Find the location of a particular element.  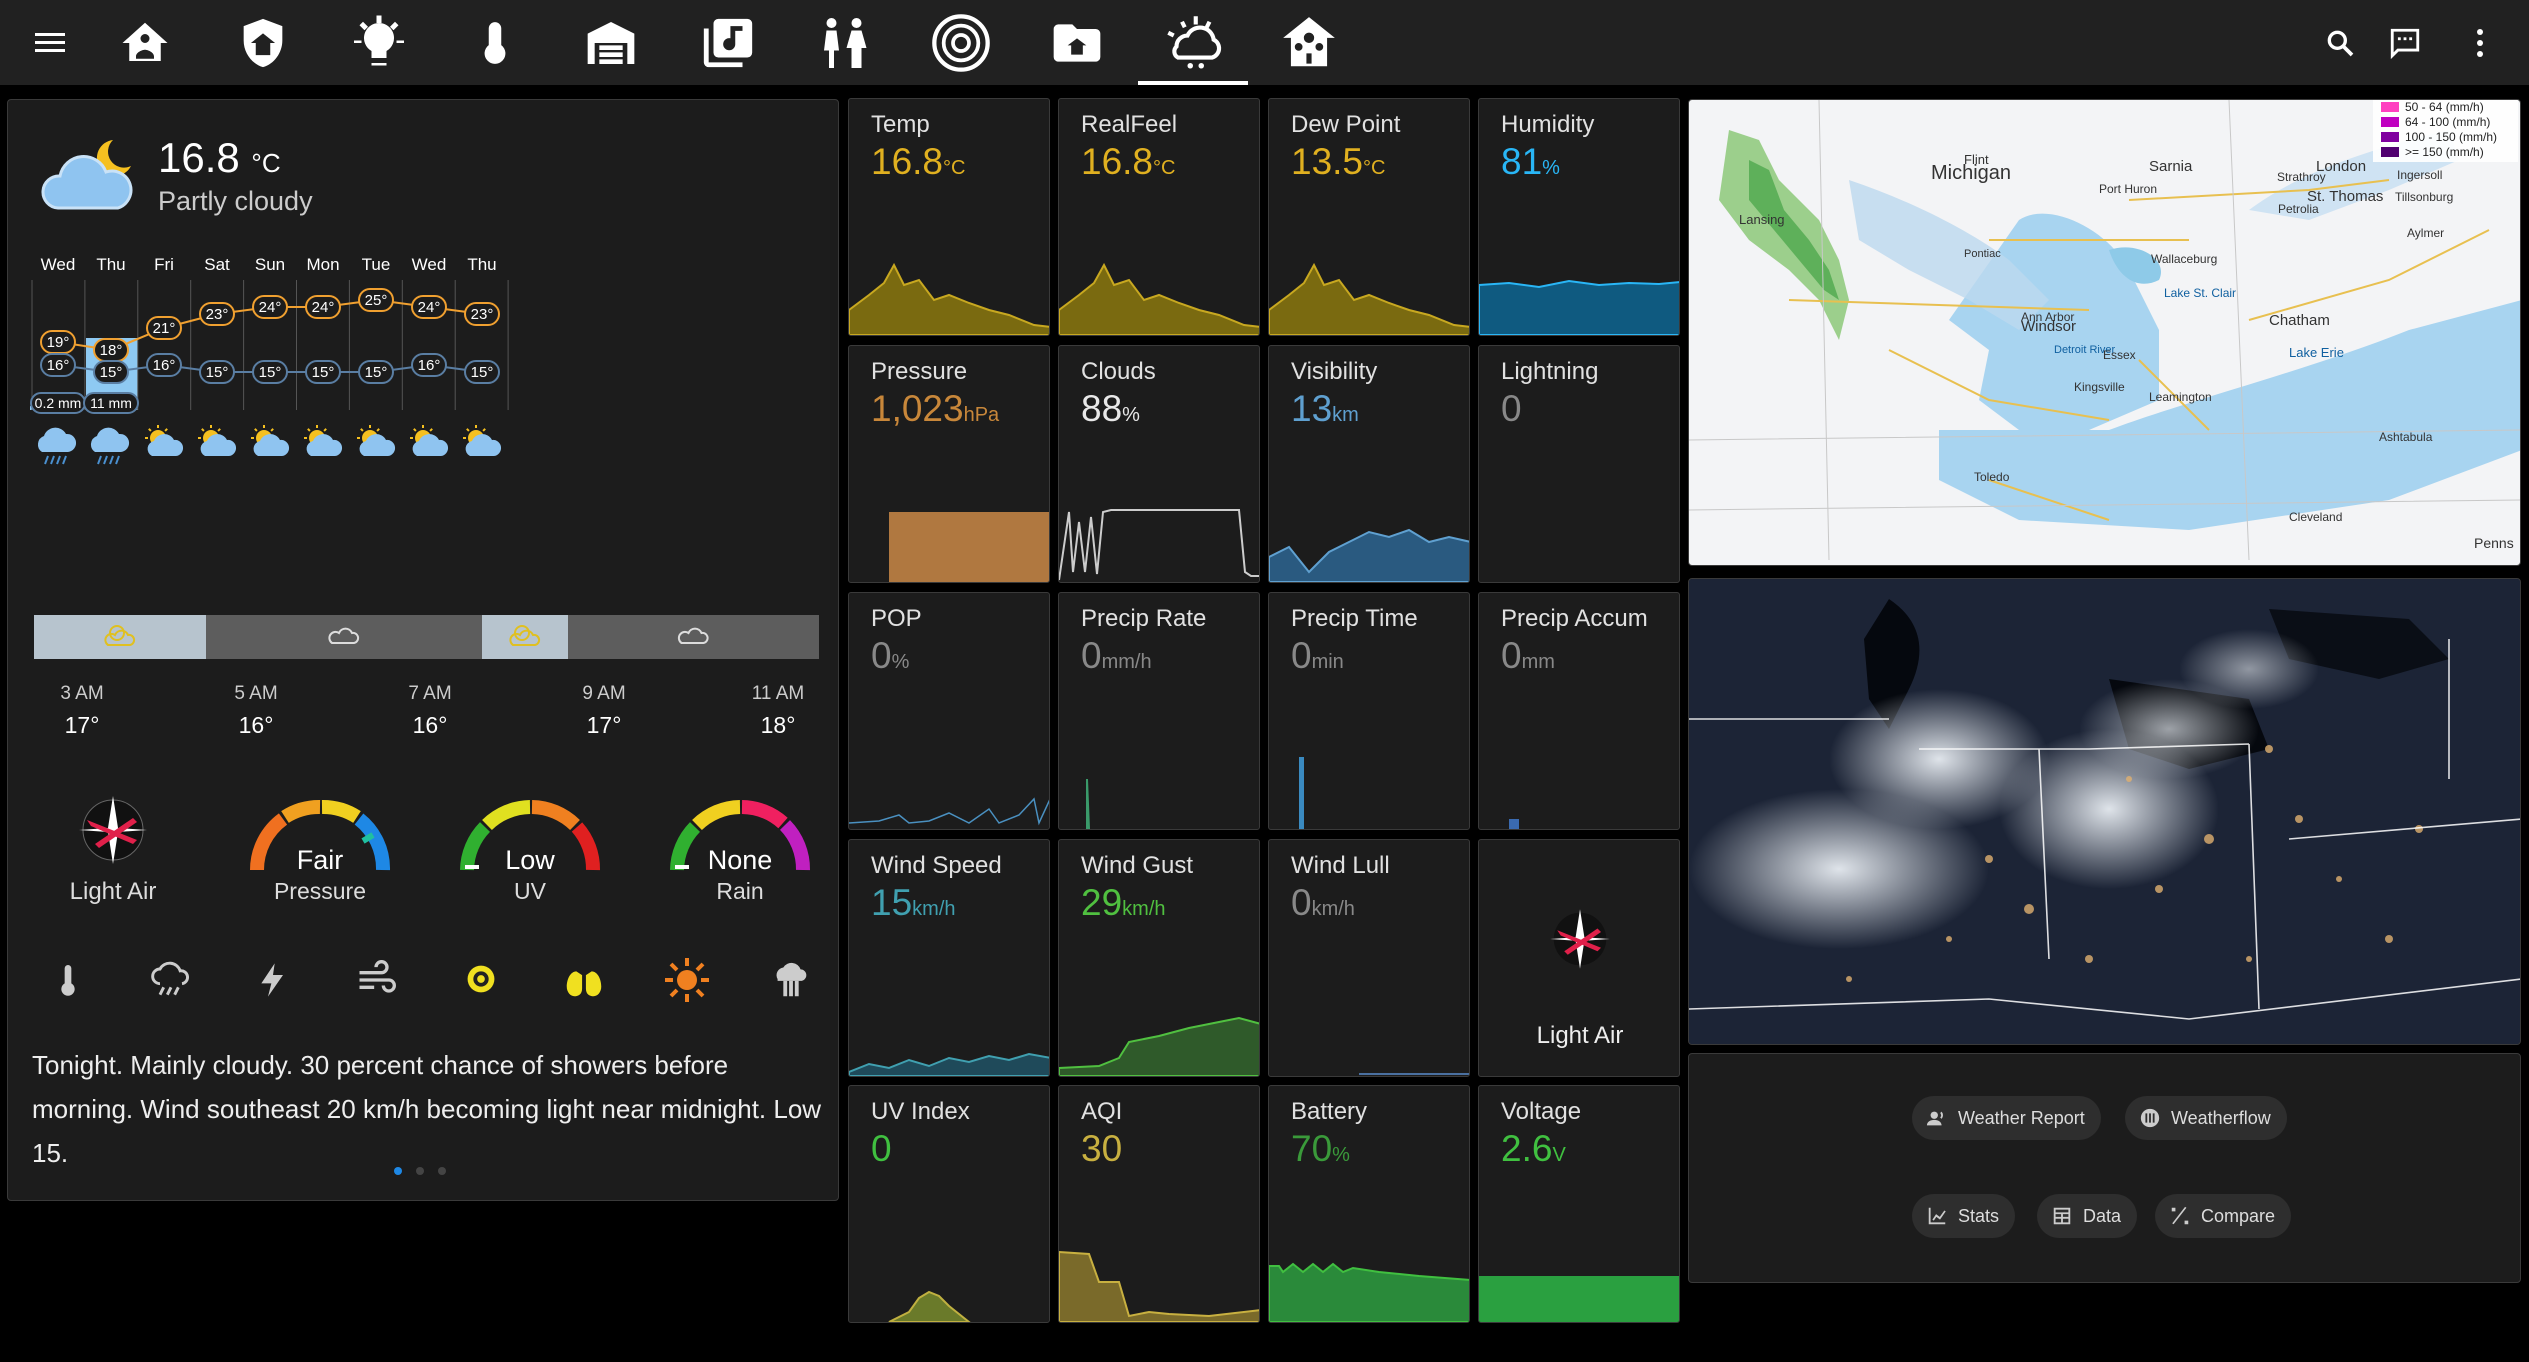

wind-icon is located at coordinates (376, 980).